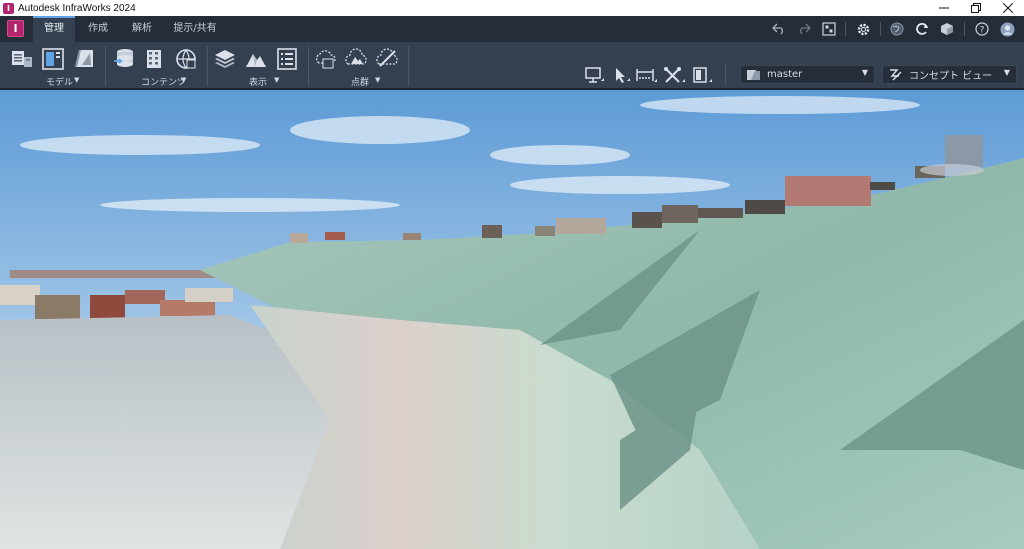 This screenshot has width=1024, height=549. I want to click on sync-button, so click(922, 29).